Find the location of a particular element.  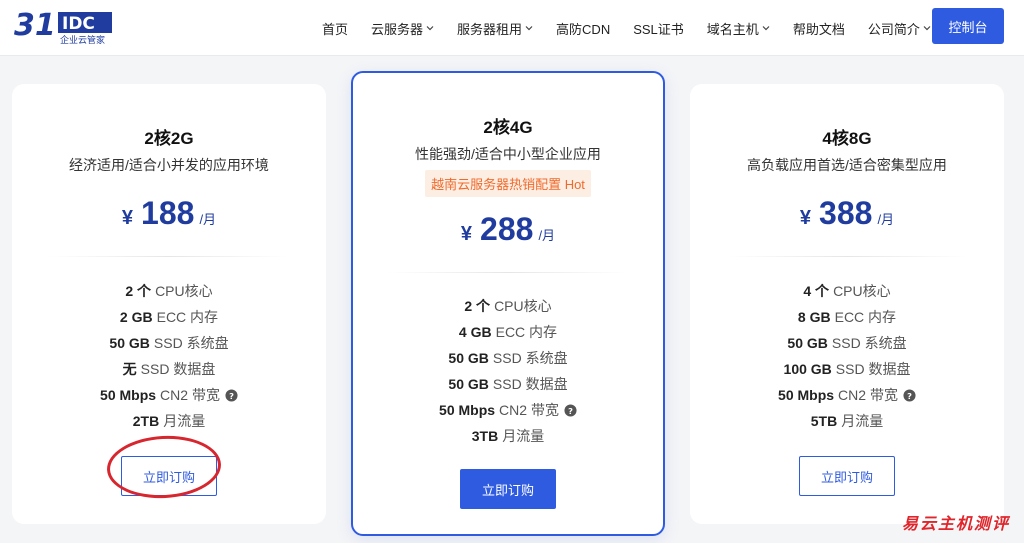

nav-ssl-label: SSL证书 is located at coordinates (658, 29).